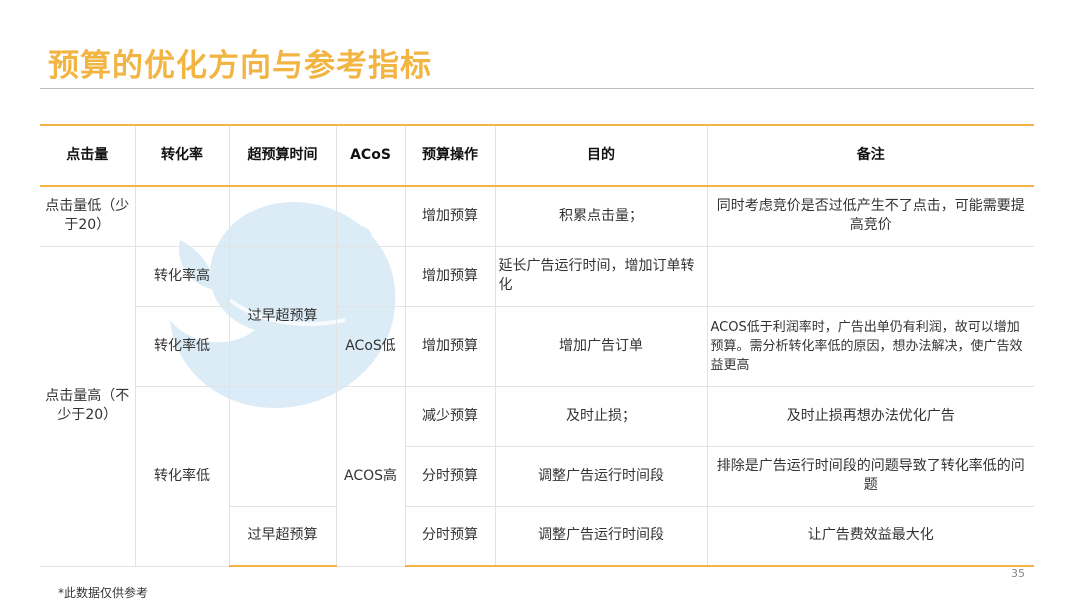 The image size is (1080, 602). What do you see at coordinates (870, 276) in the screenshot?
I see `cell-note` at bounding box center [870, 276].